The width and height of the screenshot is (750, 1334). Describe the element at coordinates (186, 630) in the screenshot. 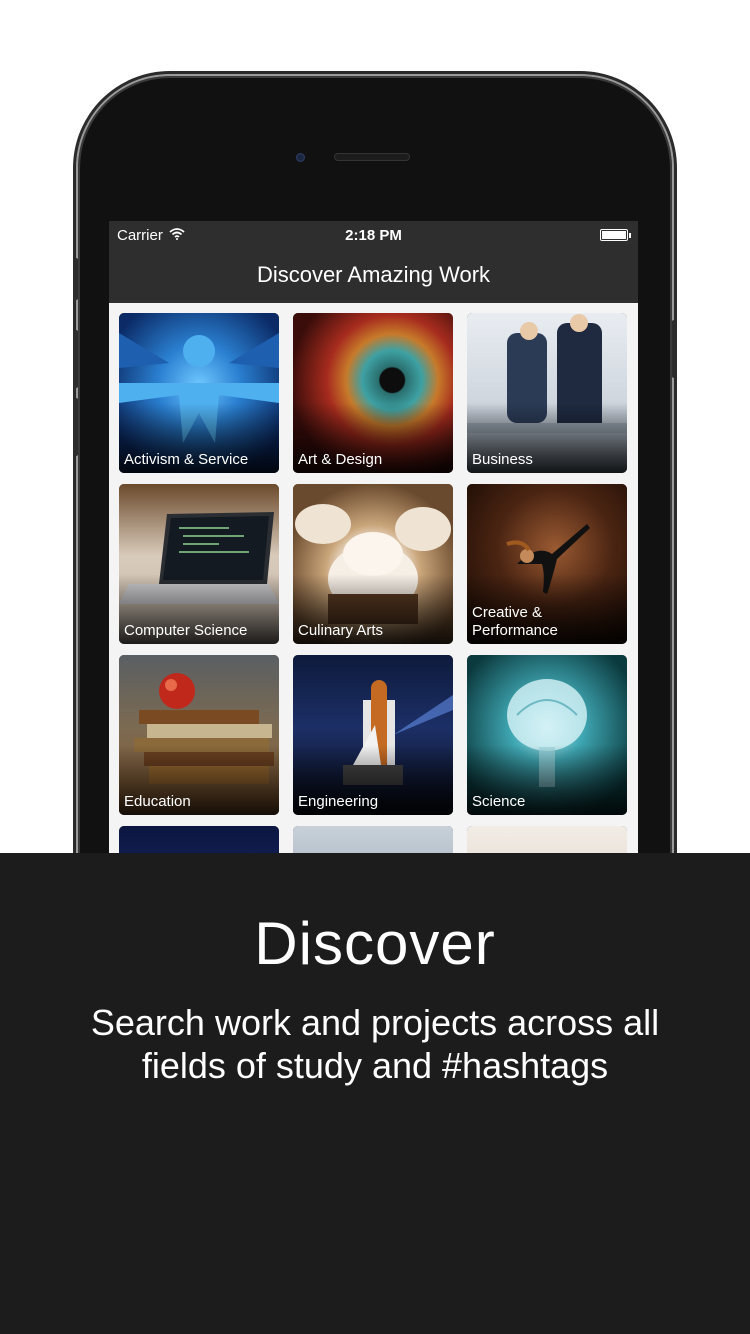

I see `category-label: Computer Science` at that location.